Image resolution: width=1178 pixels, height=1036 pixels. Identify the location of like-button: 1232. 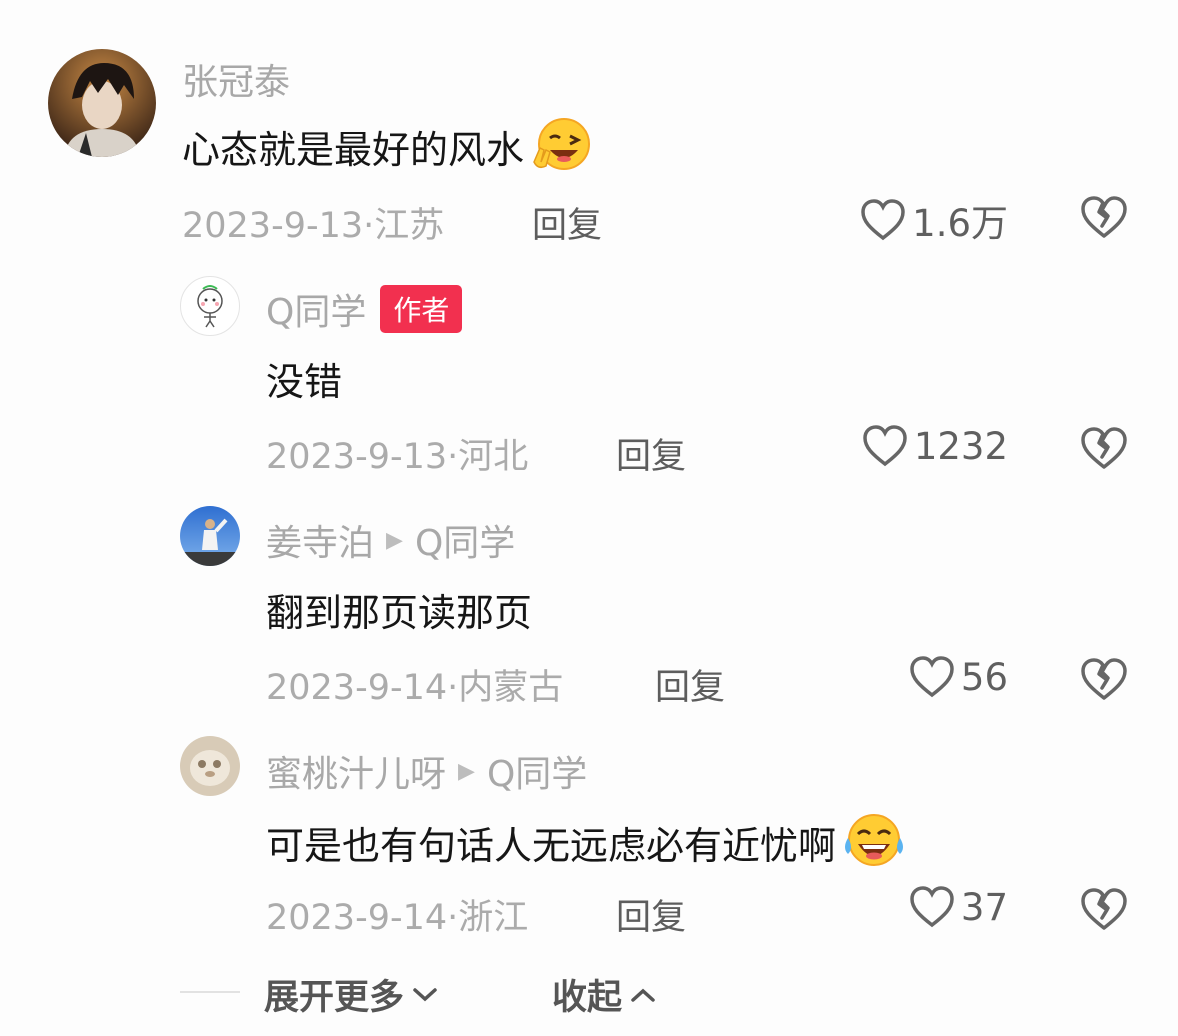
(935, 446).